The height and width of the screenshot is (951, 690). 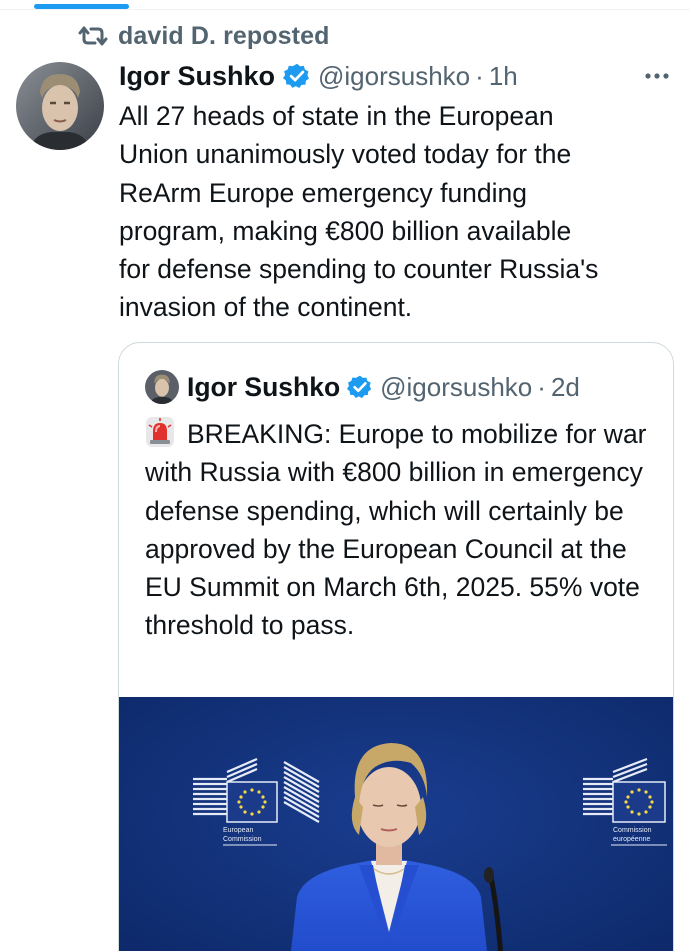 What do you see at coordinates (238, 830) in the screenshot?
I see `logo-left-line1: European` at bounding box center [238, 830].